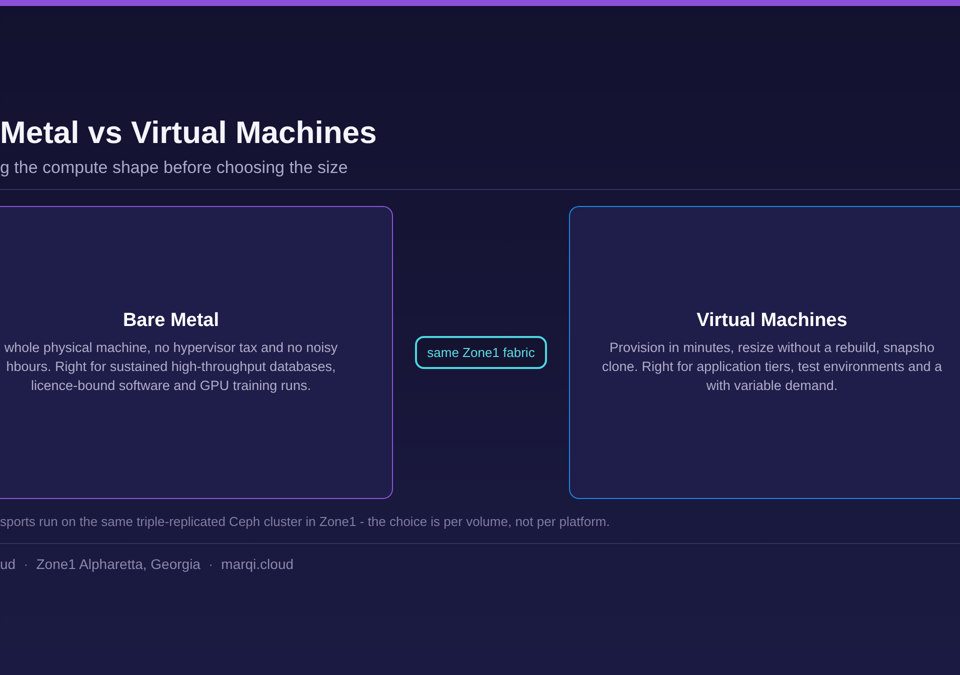 This screenshot has width=960, height=675. What do you see at coordinates (772, 367) in the screenshot?
I see `card-description: Provision in minutes, resize without a rebuild, snapsho clone. Right for application tiers, test environments and a with variable demand.` at bounding box center [772, 367].